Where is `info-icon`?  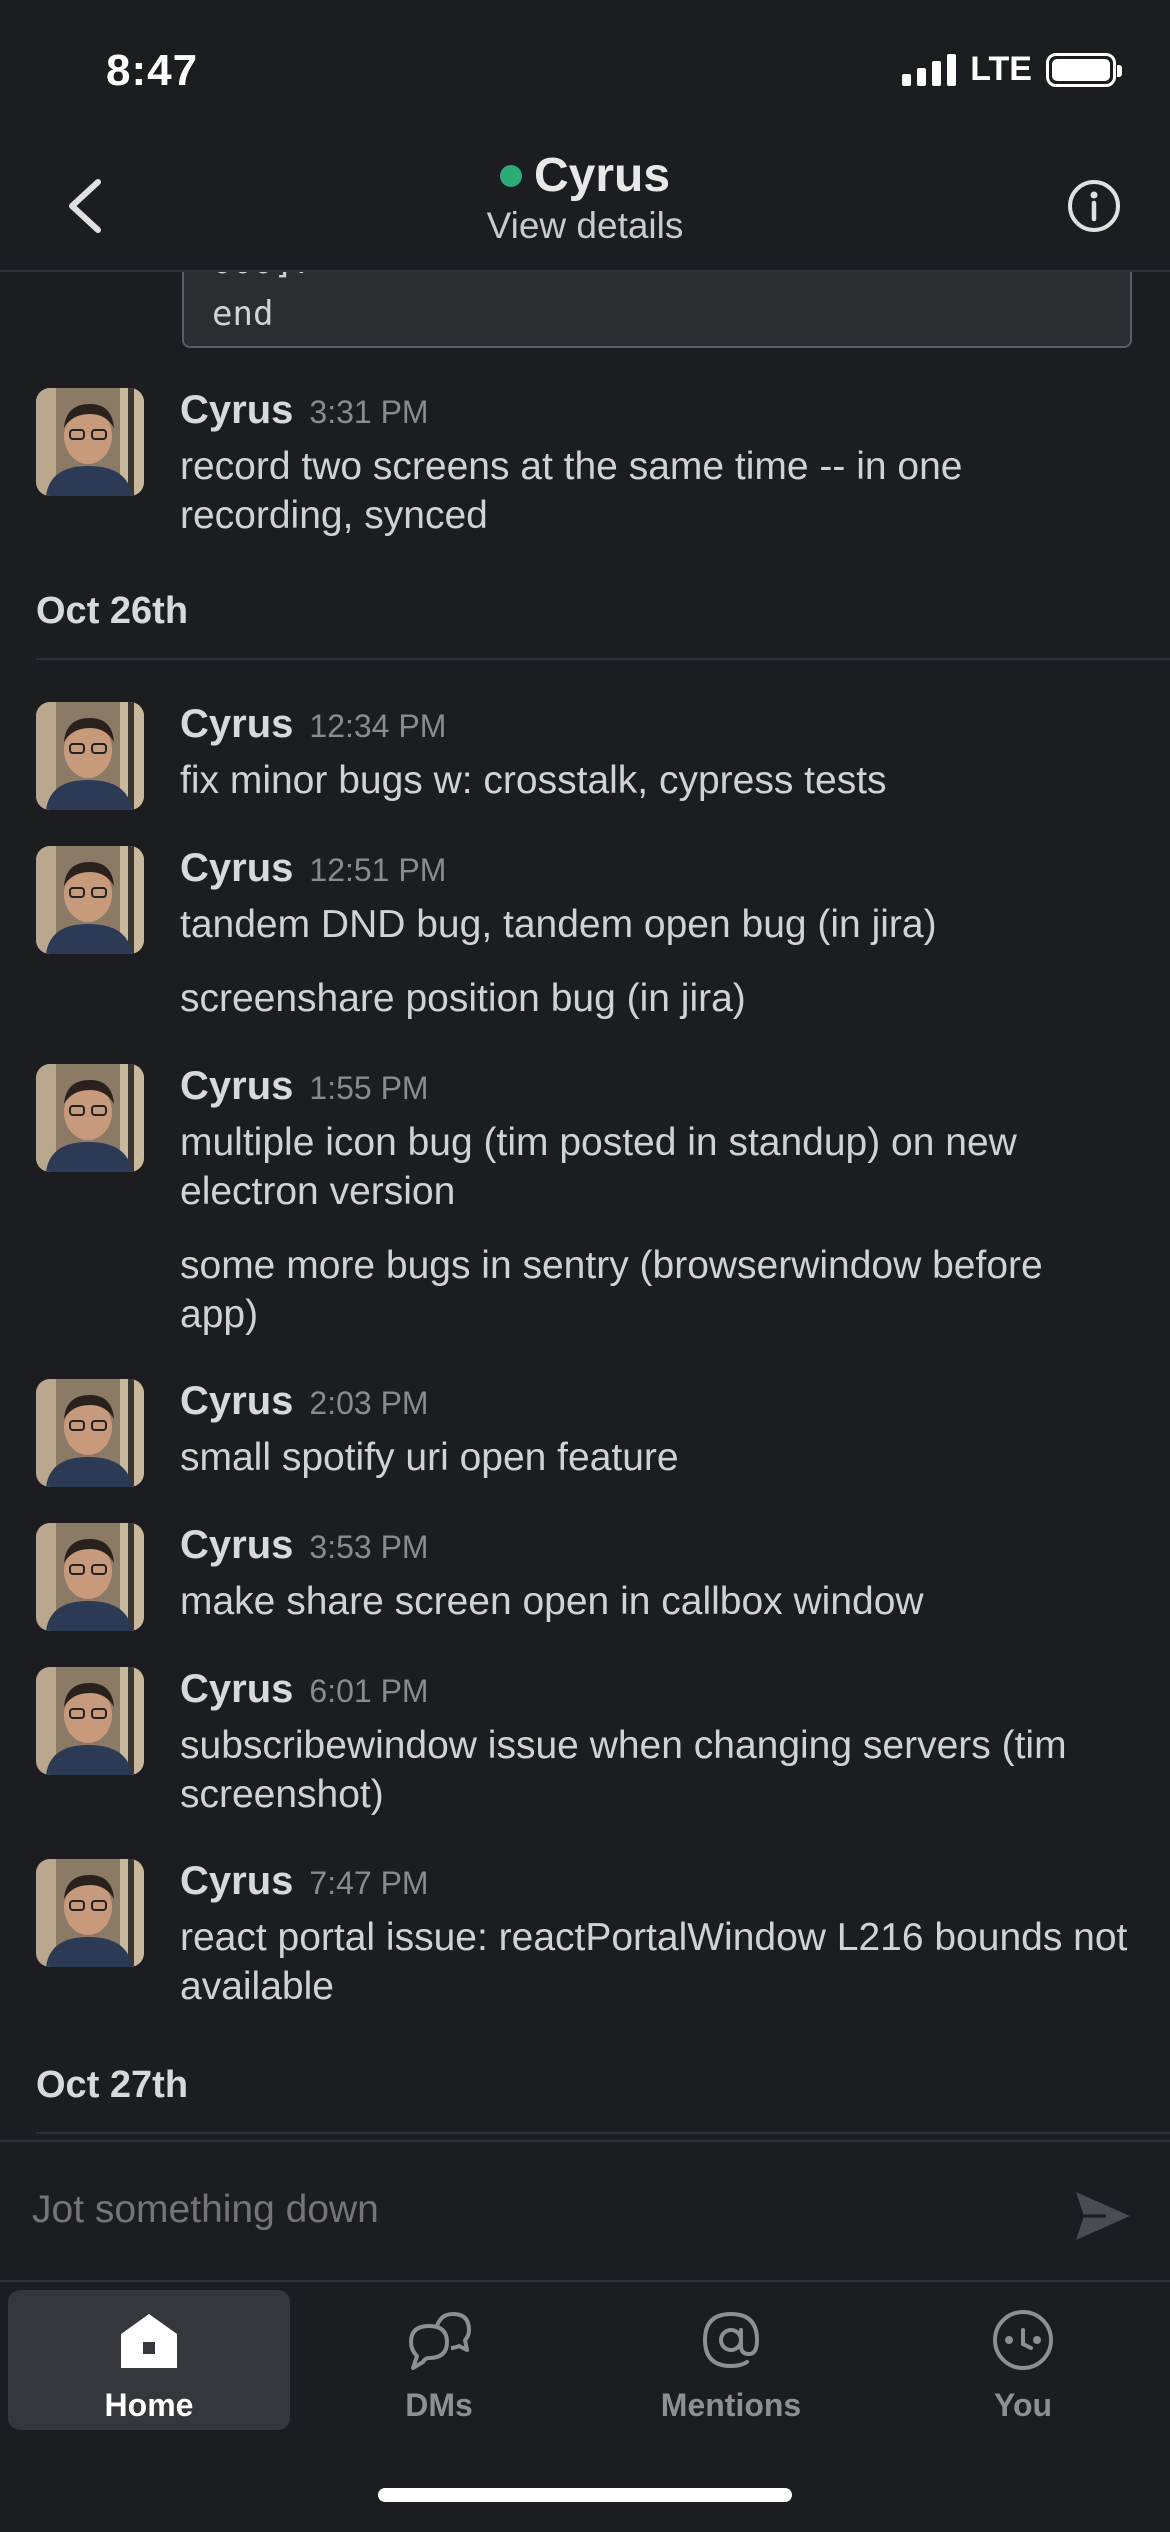 info-icon is located at coordinates (1094, 206).